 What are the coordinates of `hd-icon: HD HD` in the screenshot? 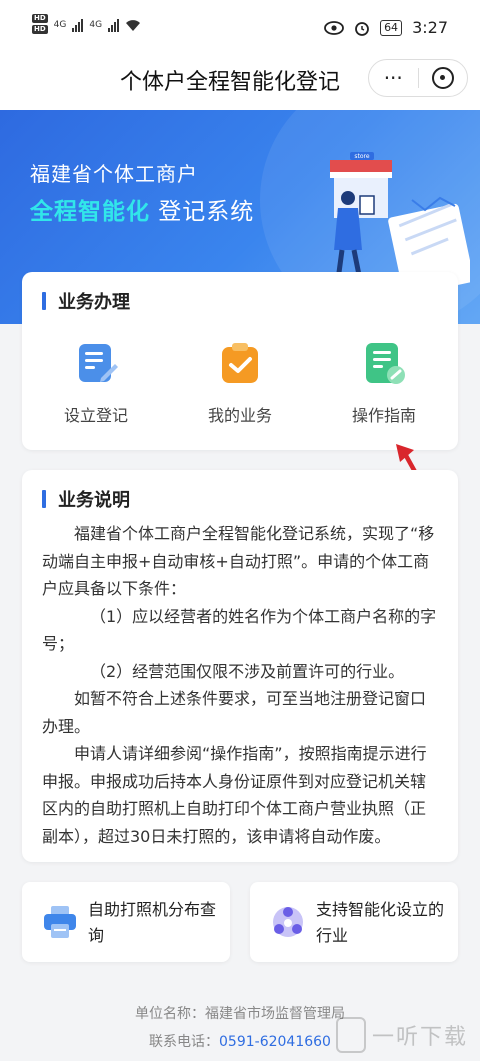 It's located at (40, 24).